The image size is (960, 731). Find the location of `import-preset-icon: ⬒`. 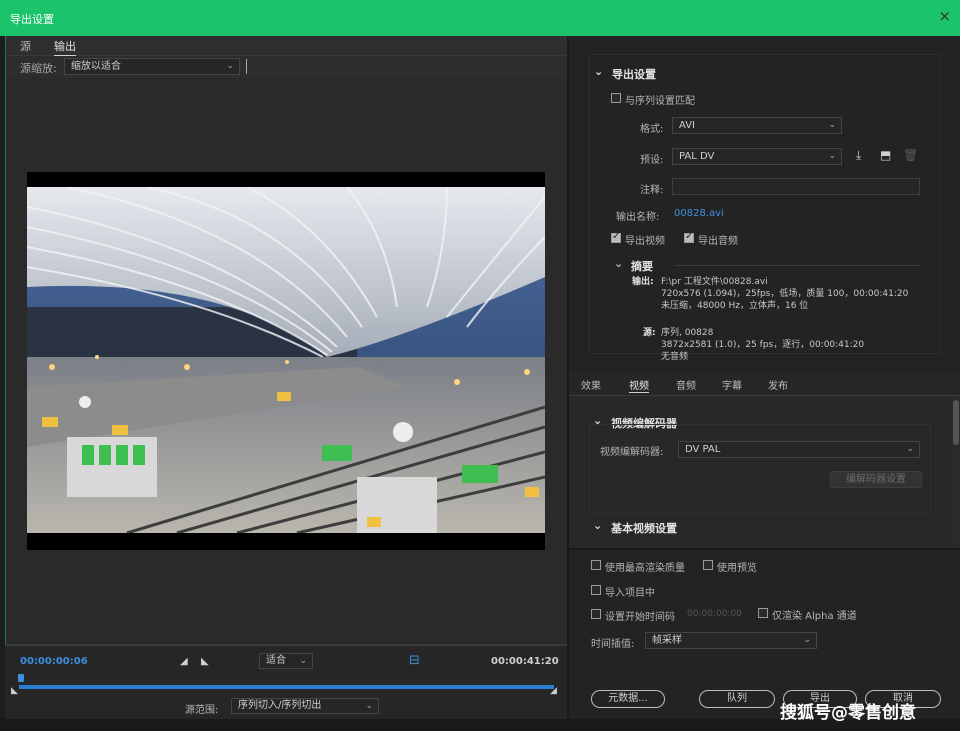

import-preset-icon: ⬒ is located at coordinates (885, 155).